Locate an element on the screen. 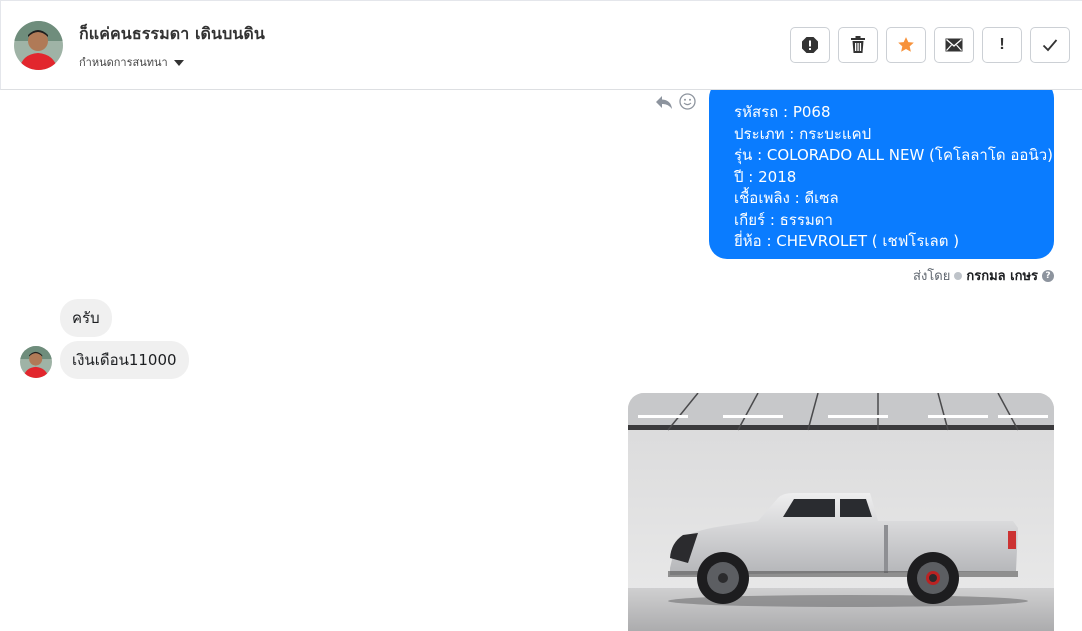  spam-icon is located at coordinates (810, 45).